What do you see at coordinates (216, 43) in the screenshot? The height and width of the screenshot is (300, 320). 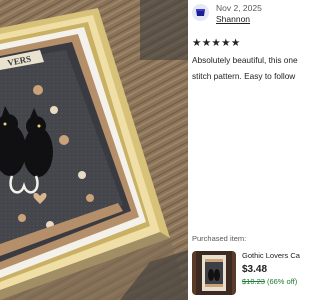 I see `star-rating: ★★★★★` at bounding box center [216, 43].